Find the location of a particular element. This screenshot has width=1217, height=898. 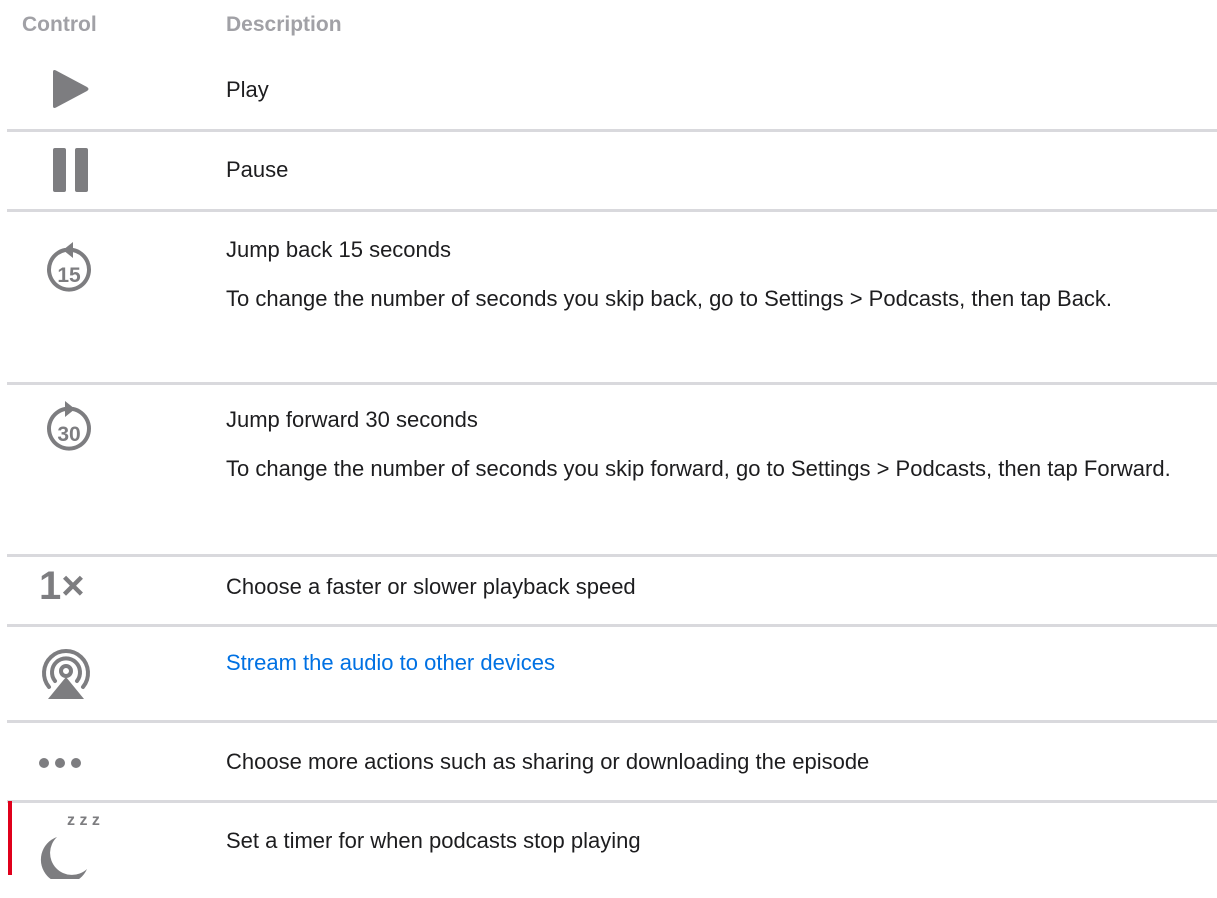

row-description: Play is located at coordinates (247, 89).